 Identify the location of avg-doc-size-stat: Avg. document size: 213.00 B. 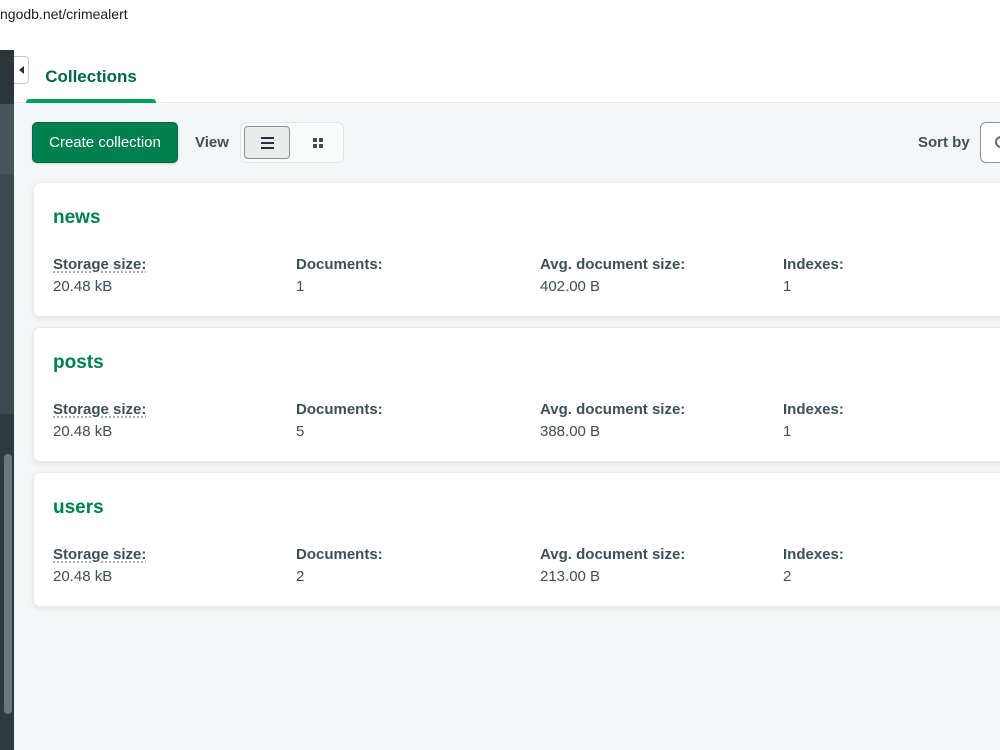
(612, 565).